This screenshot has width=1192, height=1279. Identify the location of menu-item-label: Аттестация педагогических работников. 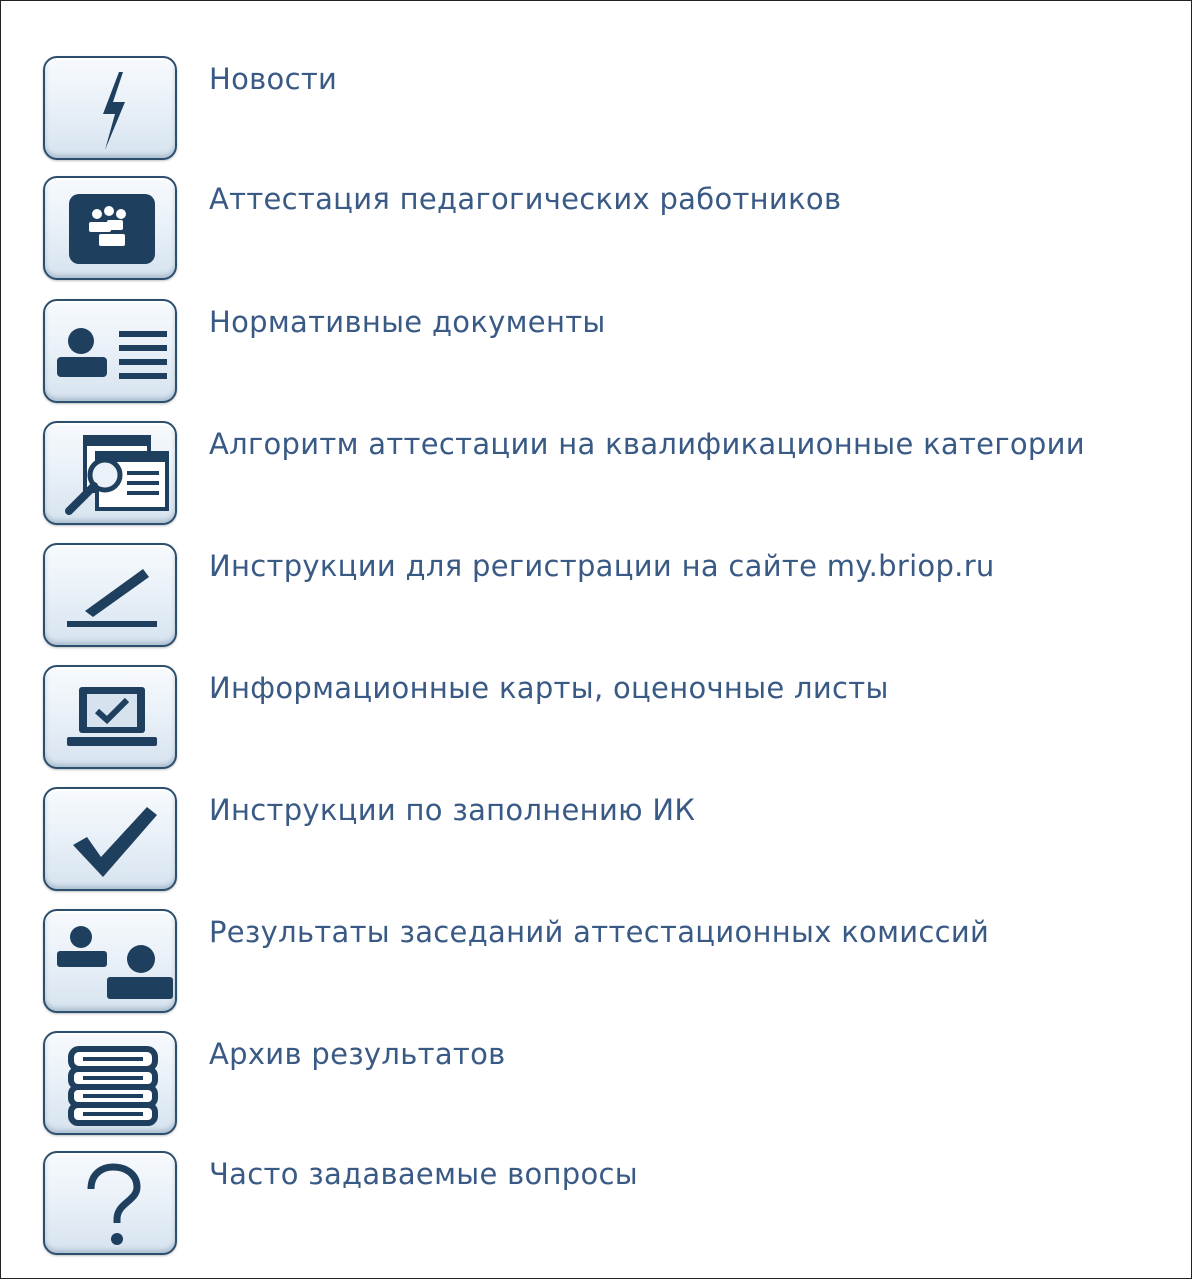
(525, 199).